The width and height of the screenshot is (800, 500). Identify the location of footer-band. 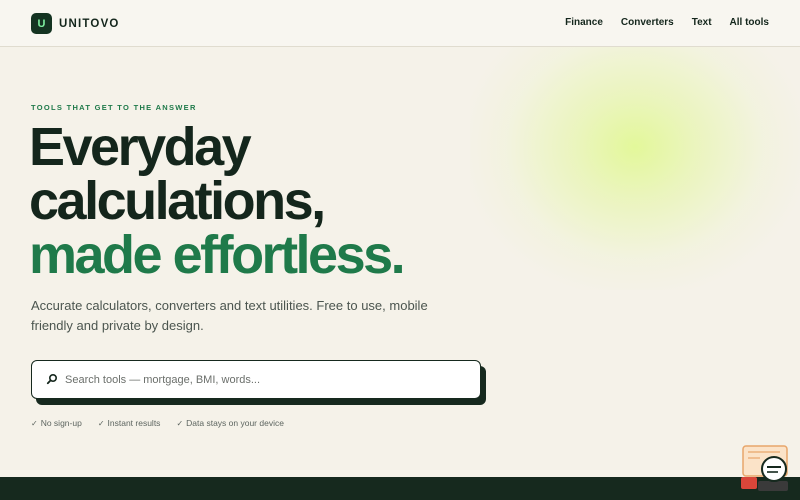
(400, 488).